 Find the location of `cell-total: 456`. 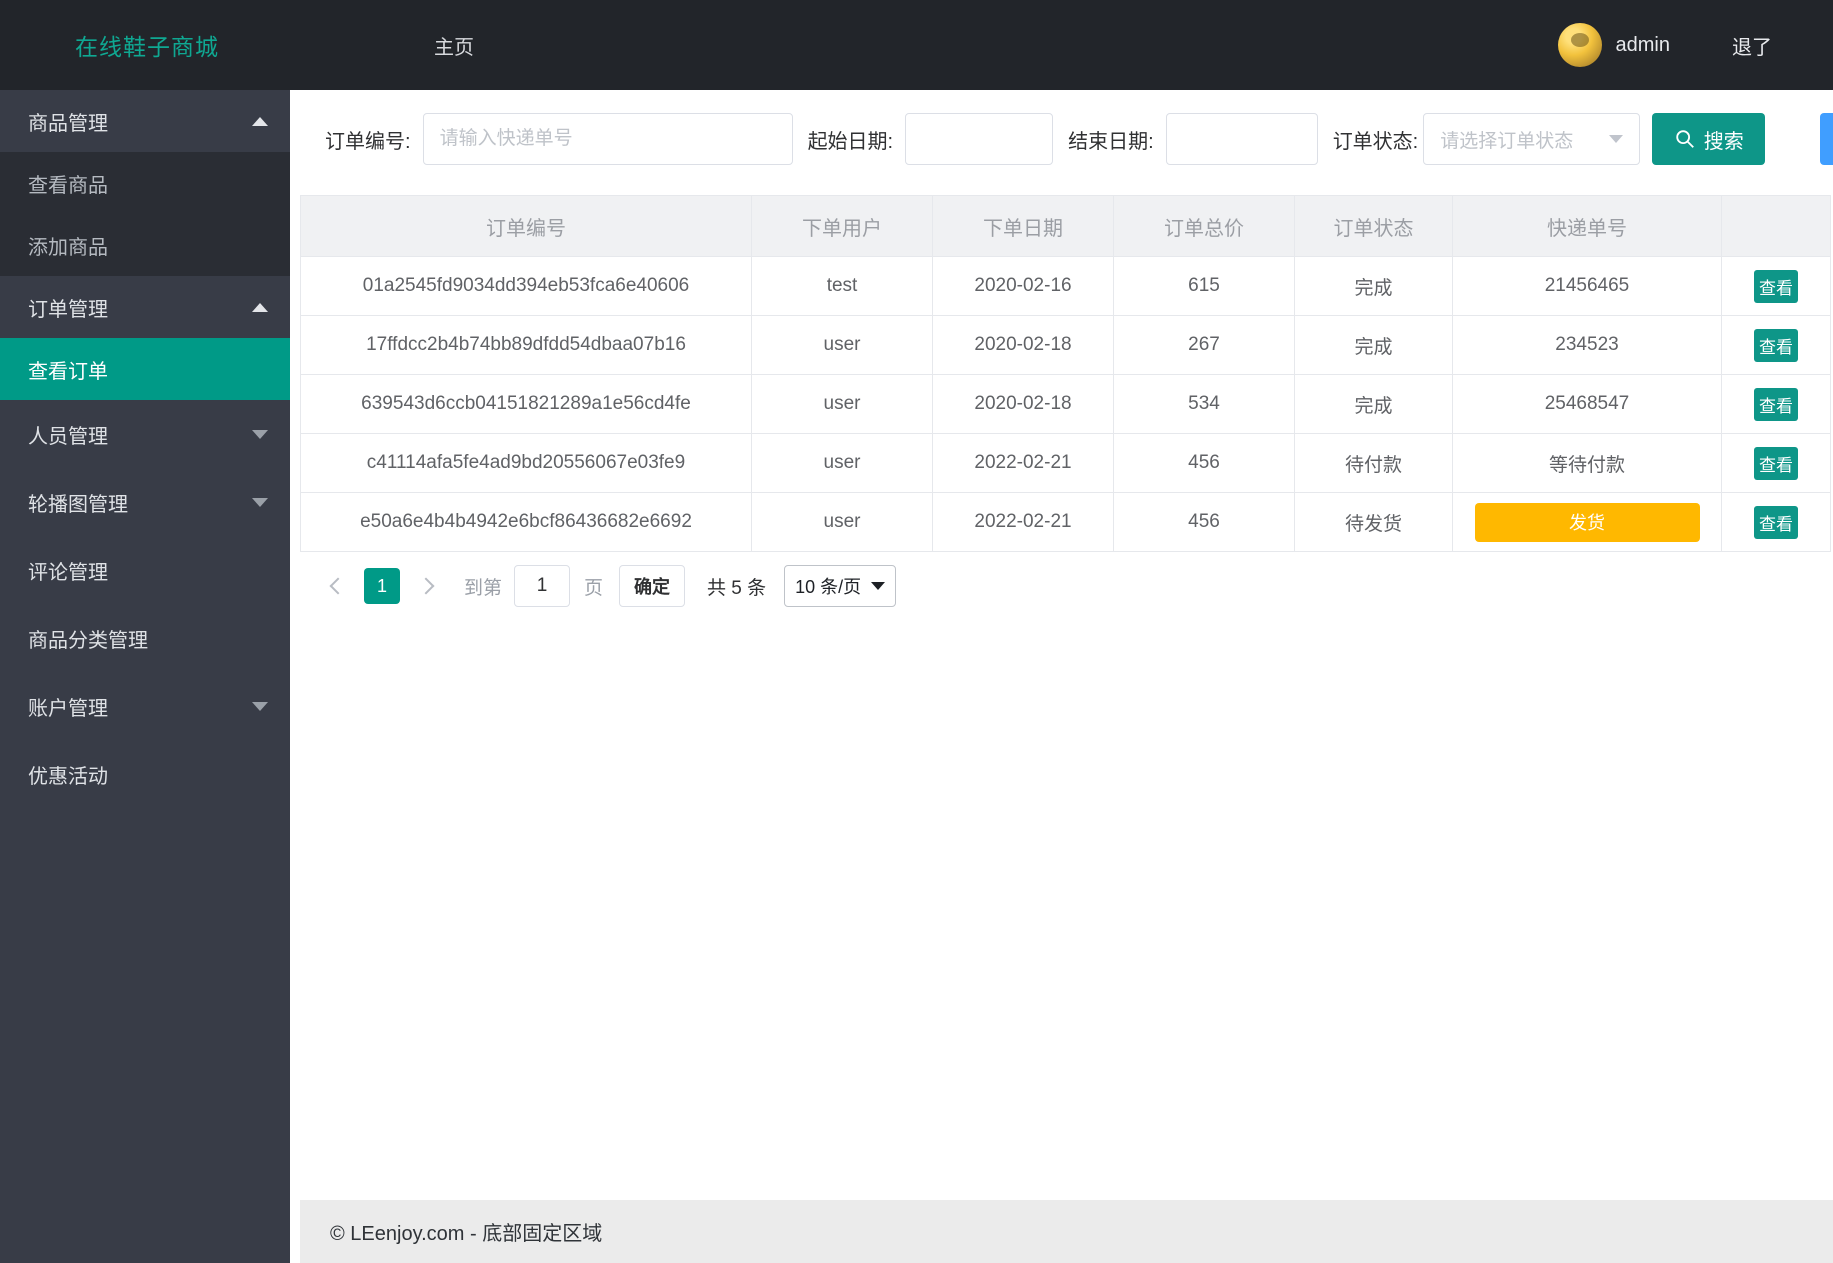

cell-total: 456 is located at coordinates (1204, 522).